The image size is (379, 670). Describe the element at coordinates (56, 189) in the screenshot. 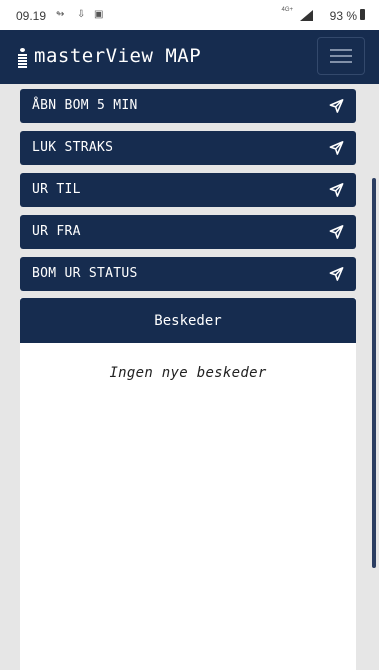

I see `command-label: UR TIL` at that location.